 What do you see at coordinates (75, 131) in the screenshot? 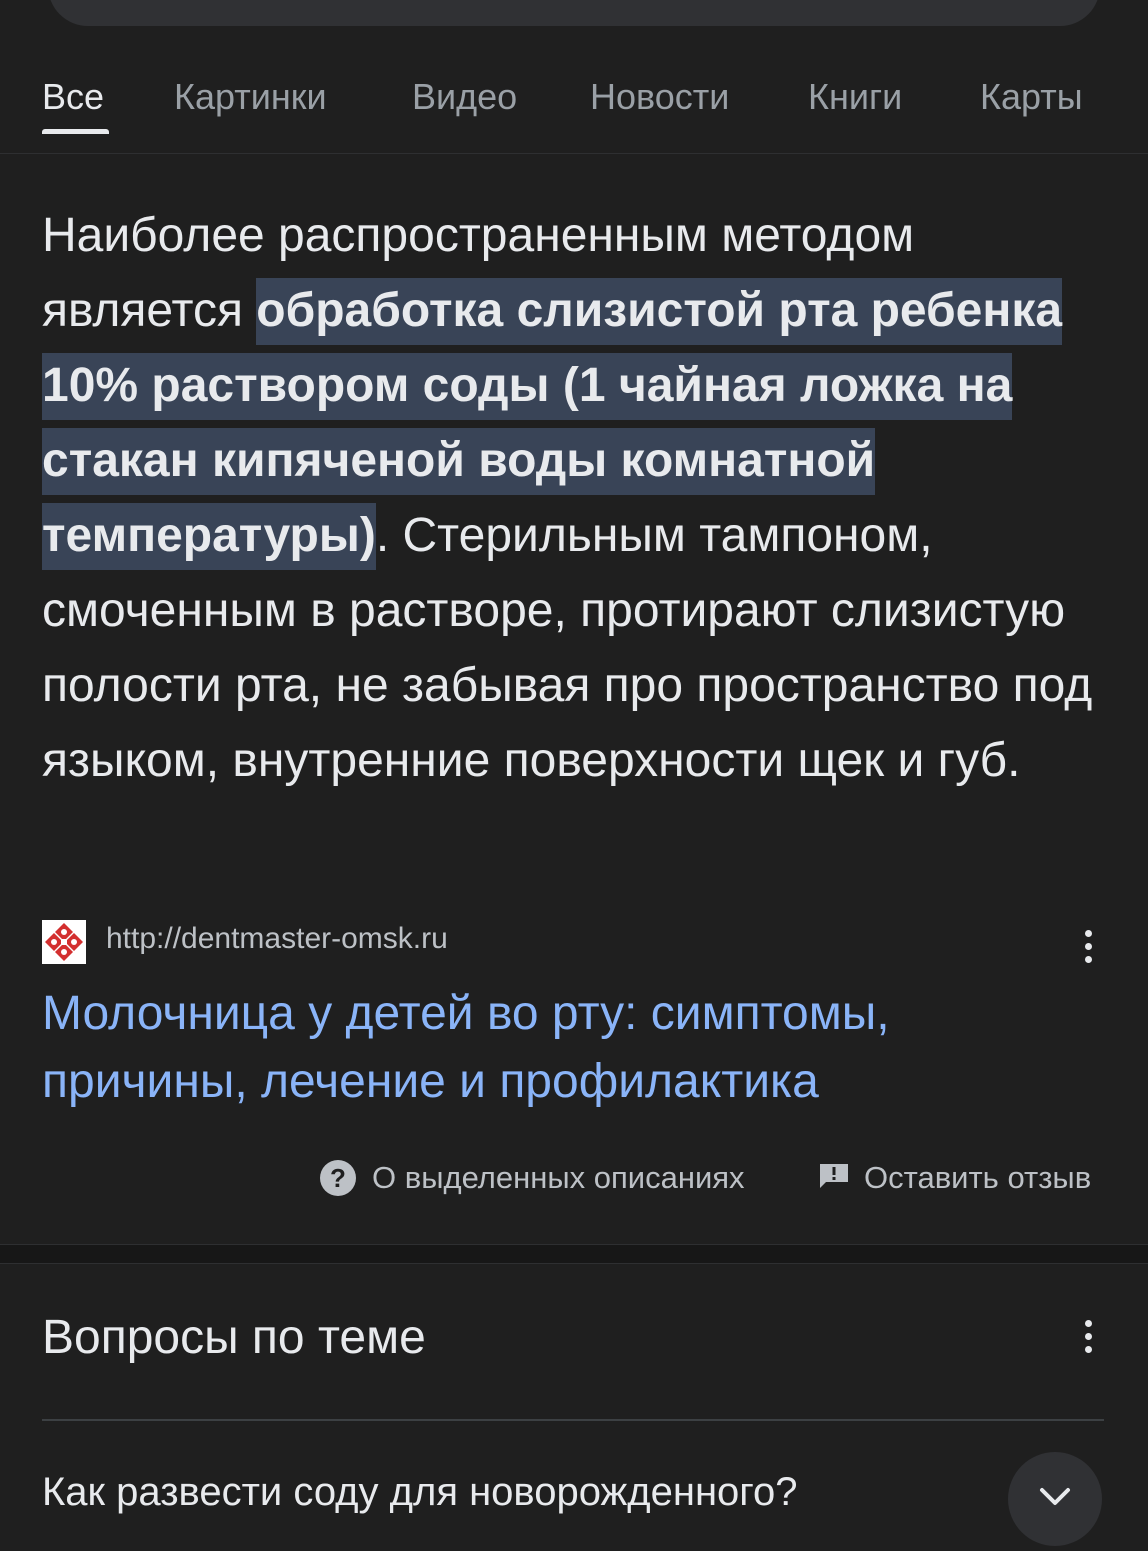
I see `active-tab-indicator` at bounding box center [75, 131].